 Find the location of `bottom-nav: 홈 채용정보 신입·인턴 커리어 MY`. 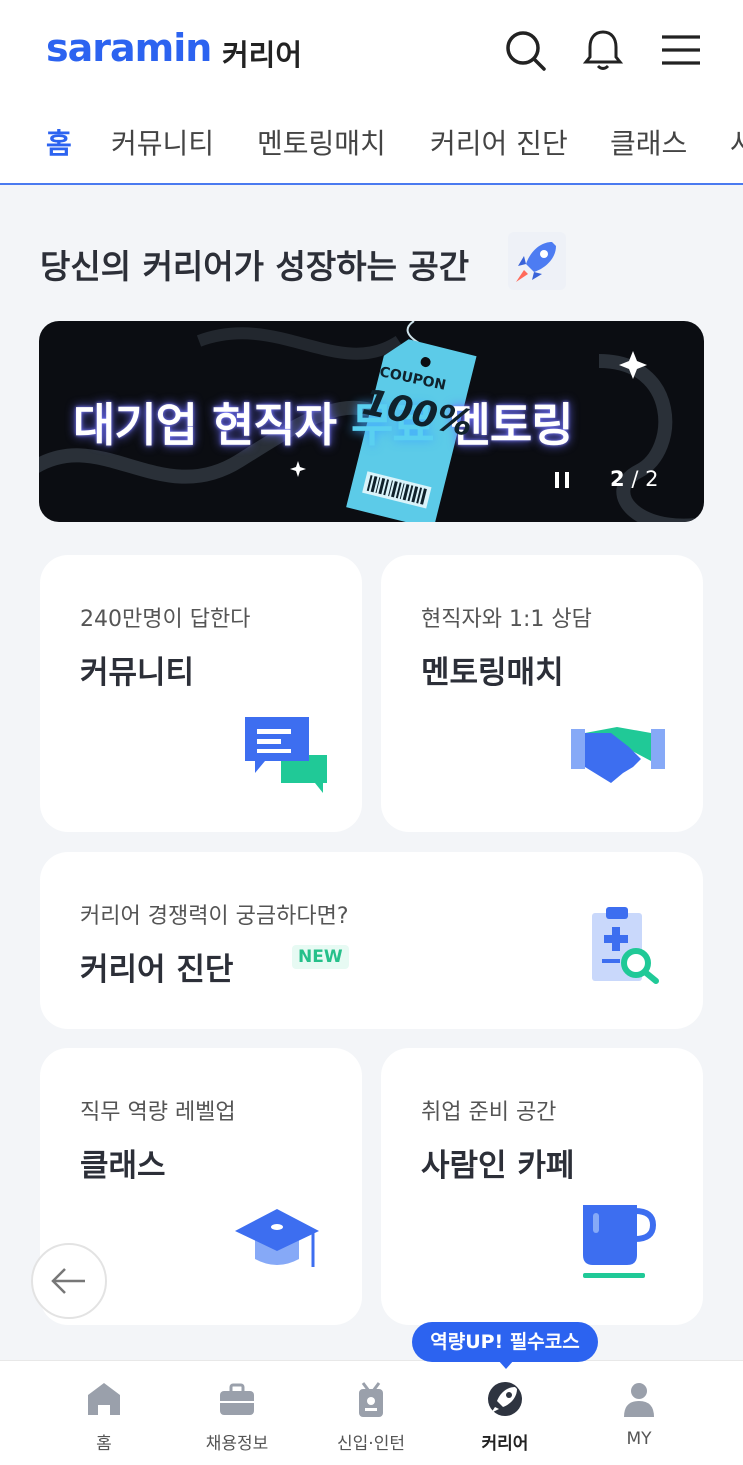

bottom-nav: 홈 채용정보 신입·인턴 커리어 MY is located at coordinates (371, 1412).